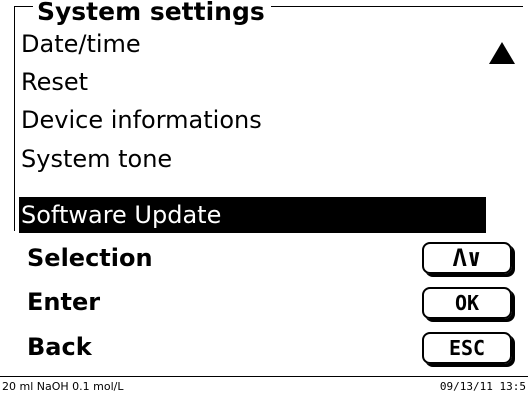 The image size is (528, 396). I want to click on esc-button: ESC, so click(467, 348).